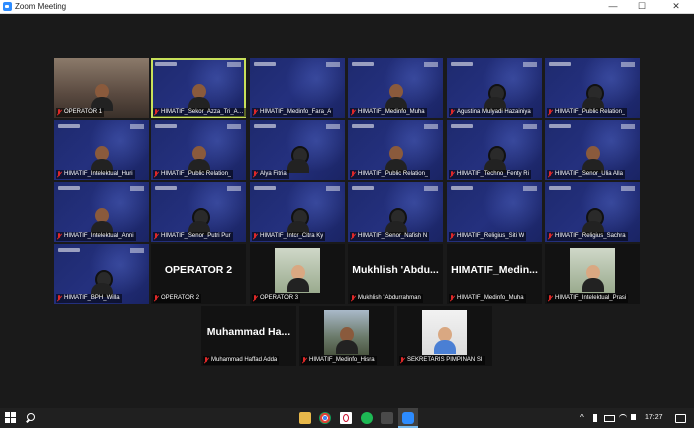 This screenshot has width=694, height=428. What do you see at coordinates (276, 298) in the screenshot?
I see `name-label: OPERATOR 3` at bounding box center [276, 298].